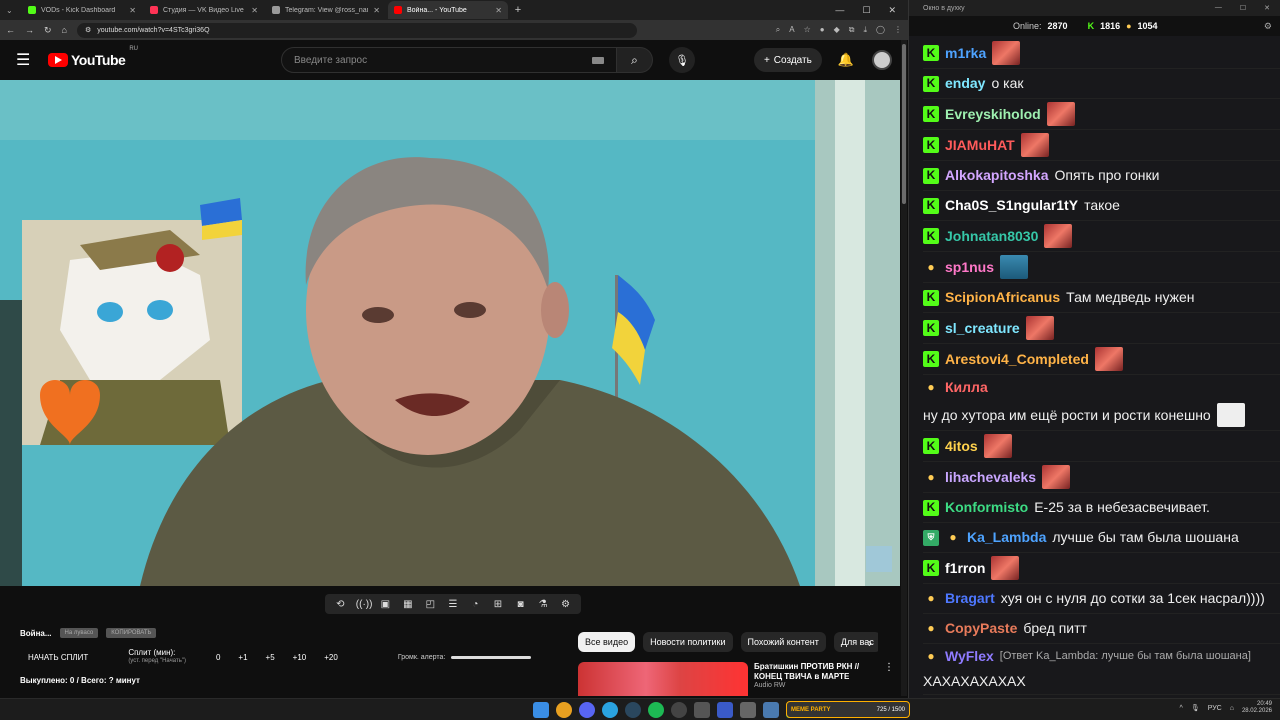 The width and height of the screenshot is (1280, 720). I want to click on pill-button: На лувасо, so click(79, 633).